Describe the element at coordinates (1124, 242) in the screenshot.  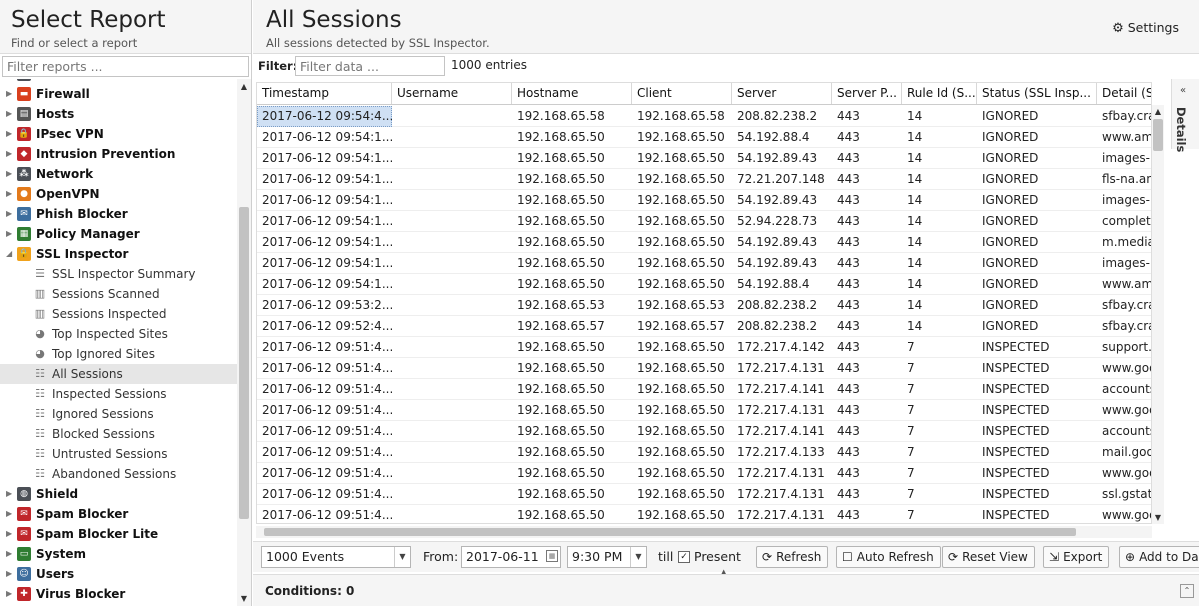
I see `table-cell: m.media` at that location.